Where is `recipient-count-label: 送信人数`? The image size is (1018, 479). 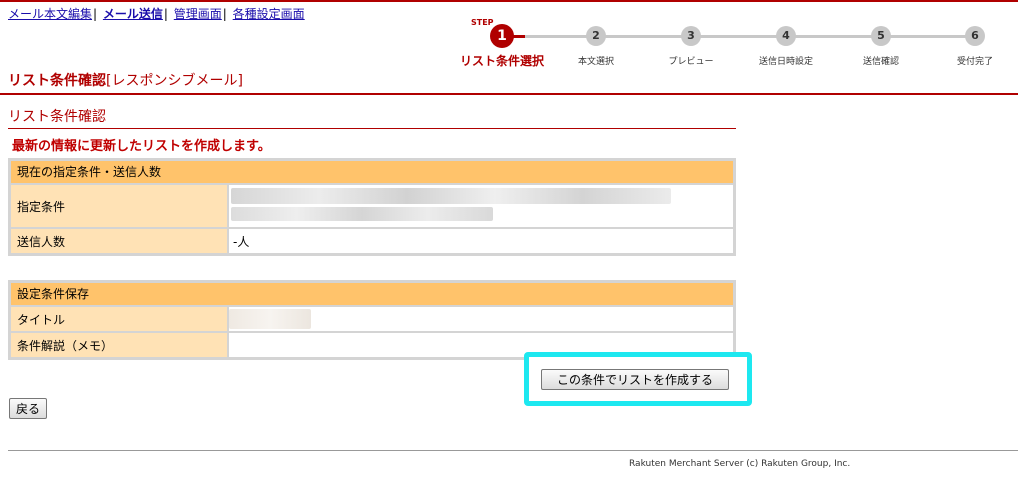
recipient-count-label: 送信人数 is located at coordinates (119, 241).